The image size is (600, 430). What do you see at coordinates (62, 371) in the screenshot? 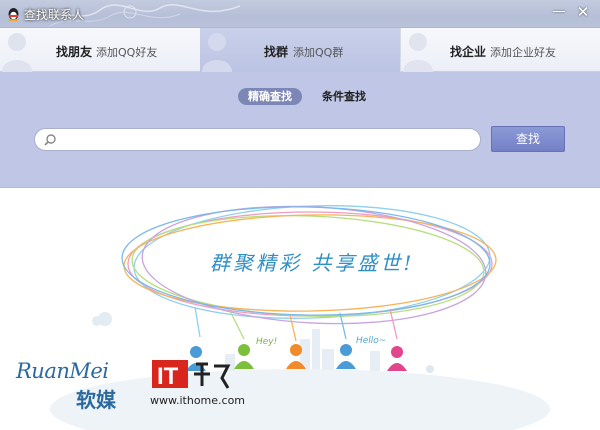
I see `ruanmei-logo: RuanMei` at bounding box center [62, 371].